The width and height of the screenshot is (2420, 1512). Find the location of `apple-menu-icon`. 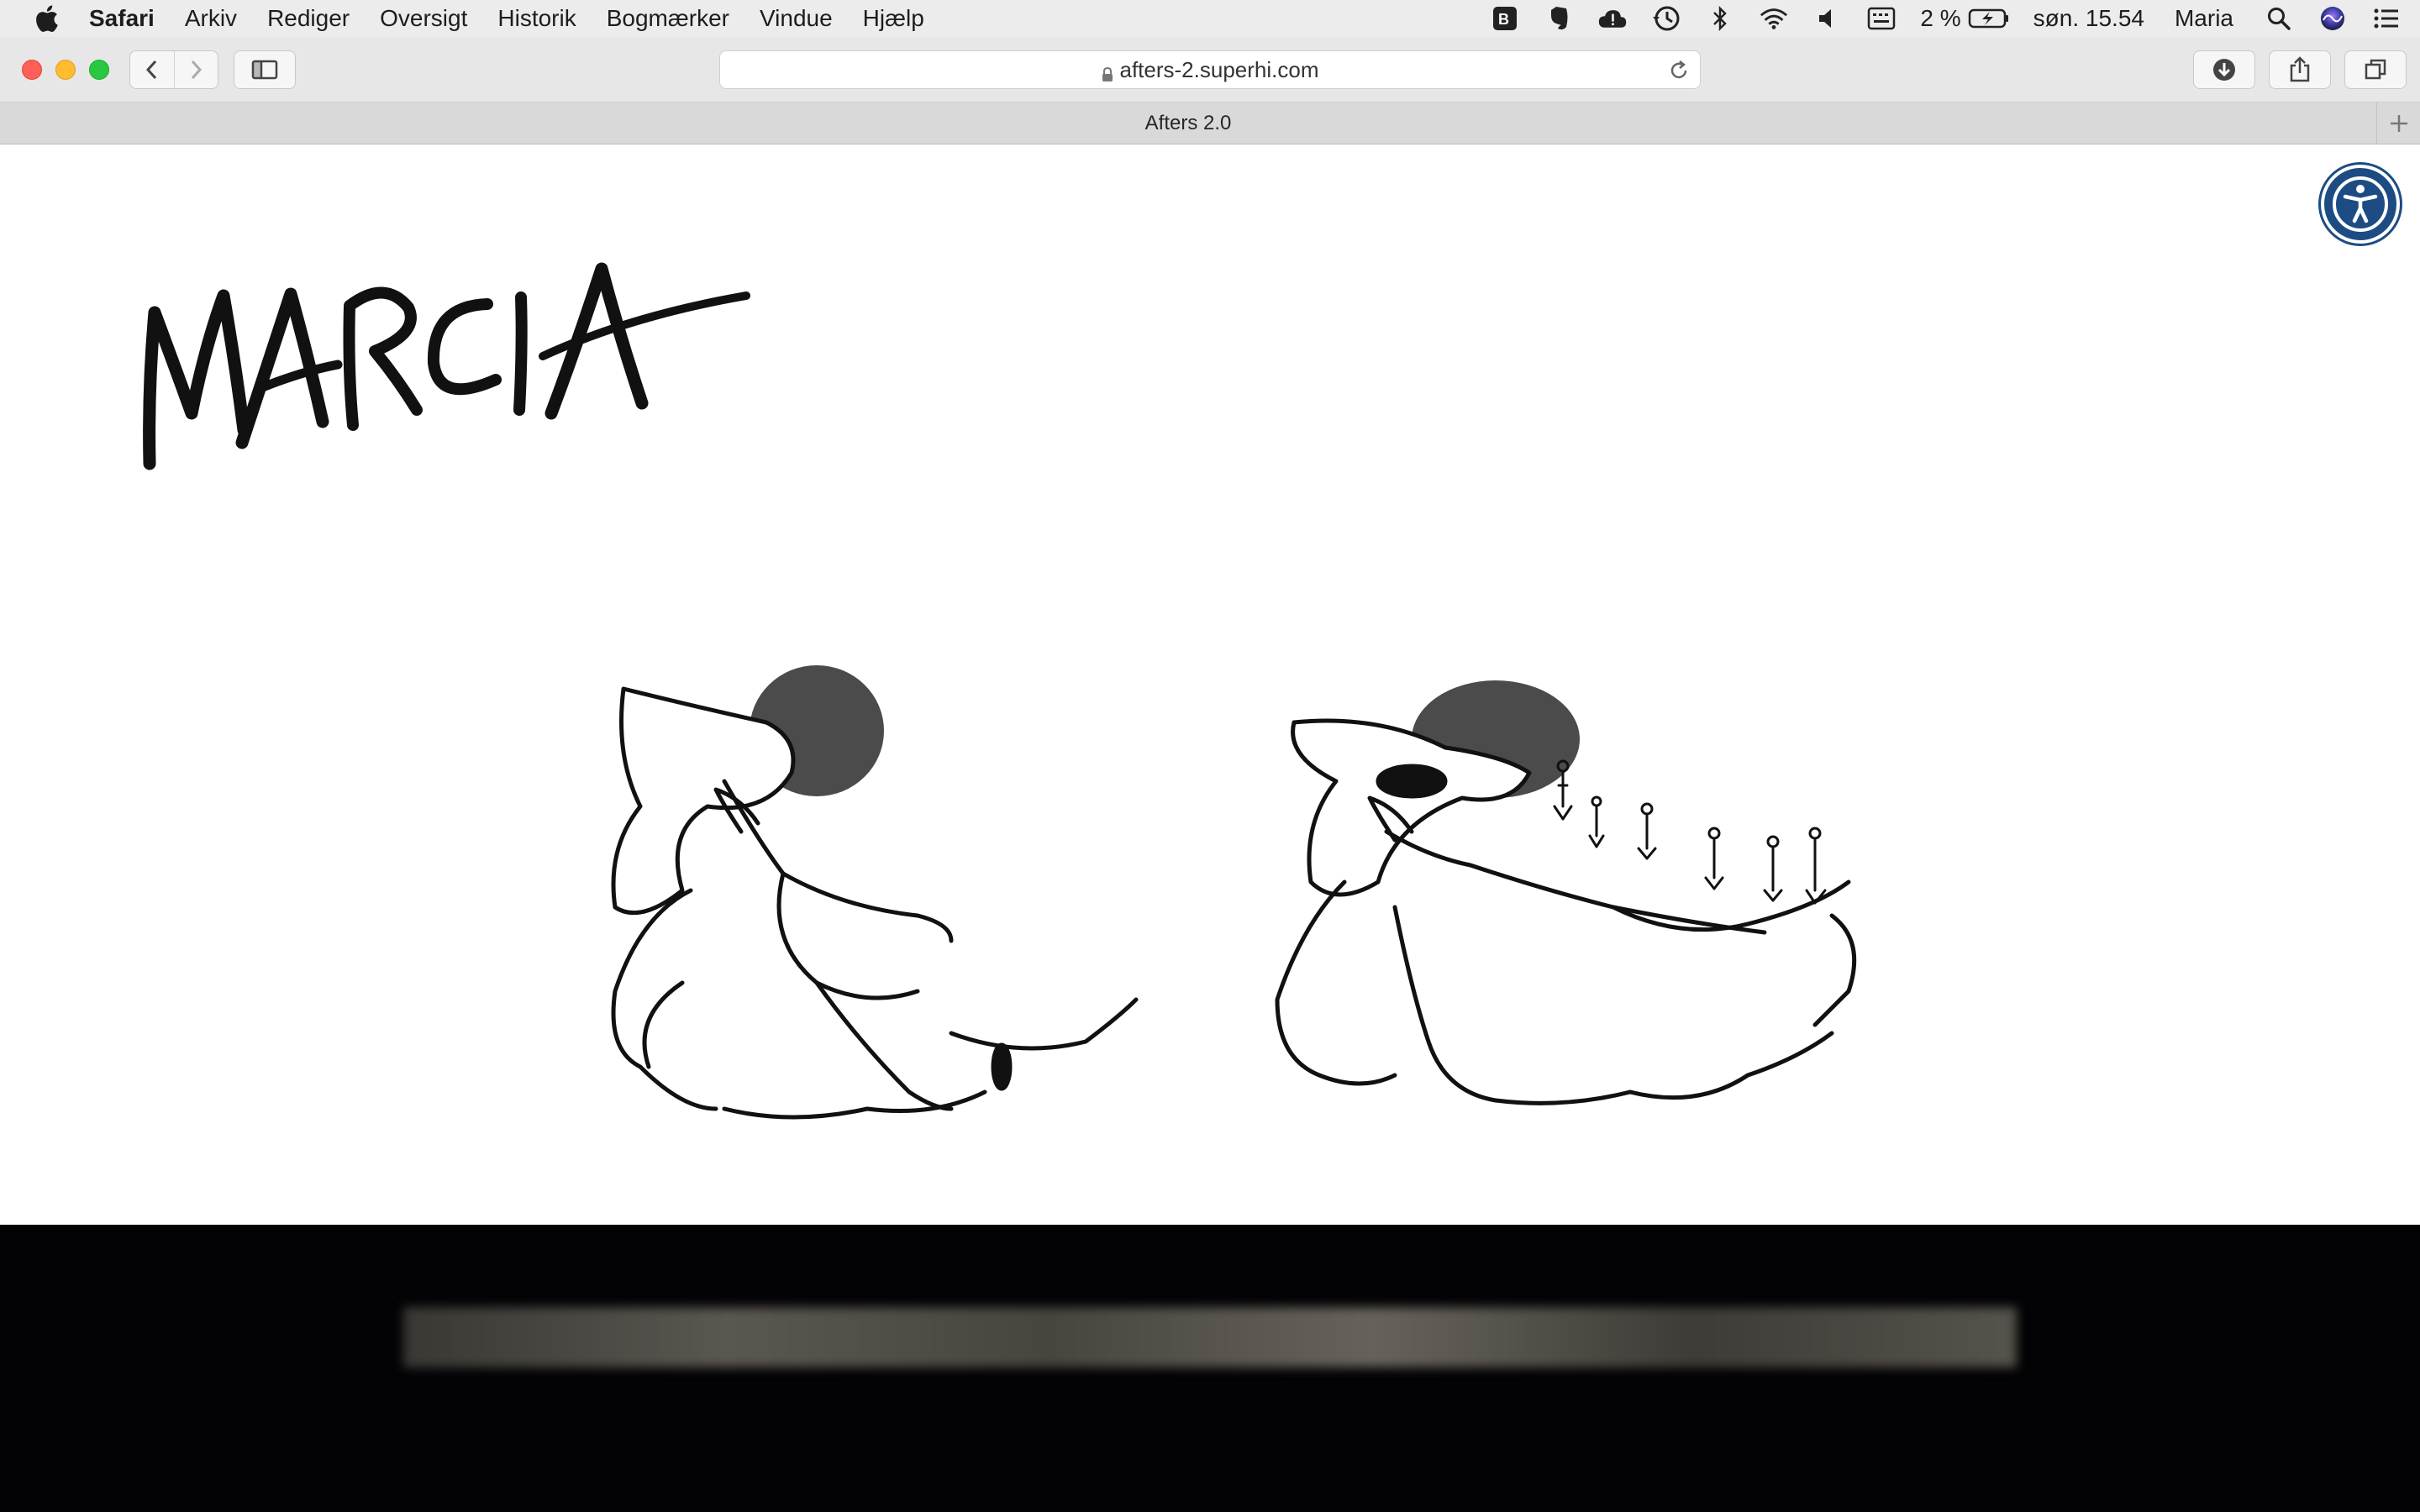

apple-menu-icon is located at coordinates (46, 18).